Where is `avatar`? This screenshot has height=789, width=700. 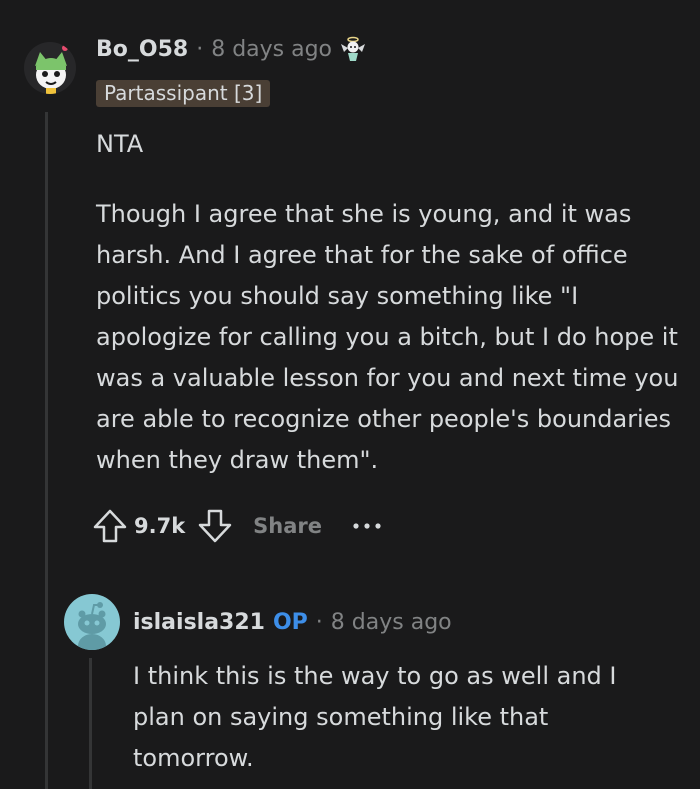
avatar is located at coordinates (50, 68).